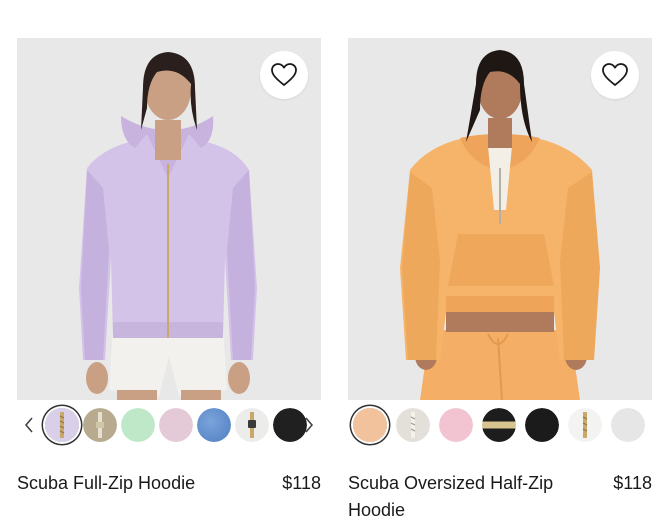 The width and height of the screenshot is (660, 530). I want to click on swatch-peach, so click(370, 425).